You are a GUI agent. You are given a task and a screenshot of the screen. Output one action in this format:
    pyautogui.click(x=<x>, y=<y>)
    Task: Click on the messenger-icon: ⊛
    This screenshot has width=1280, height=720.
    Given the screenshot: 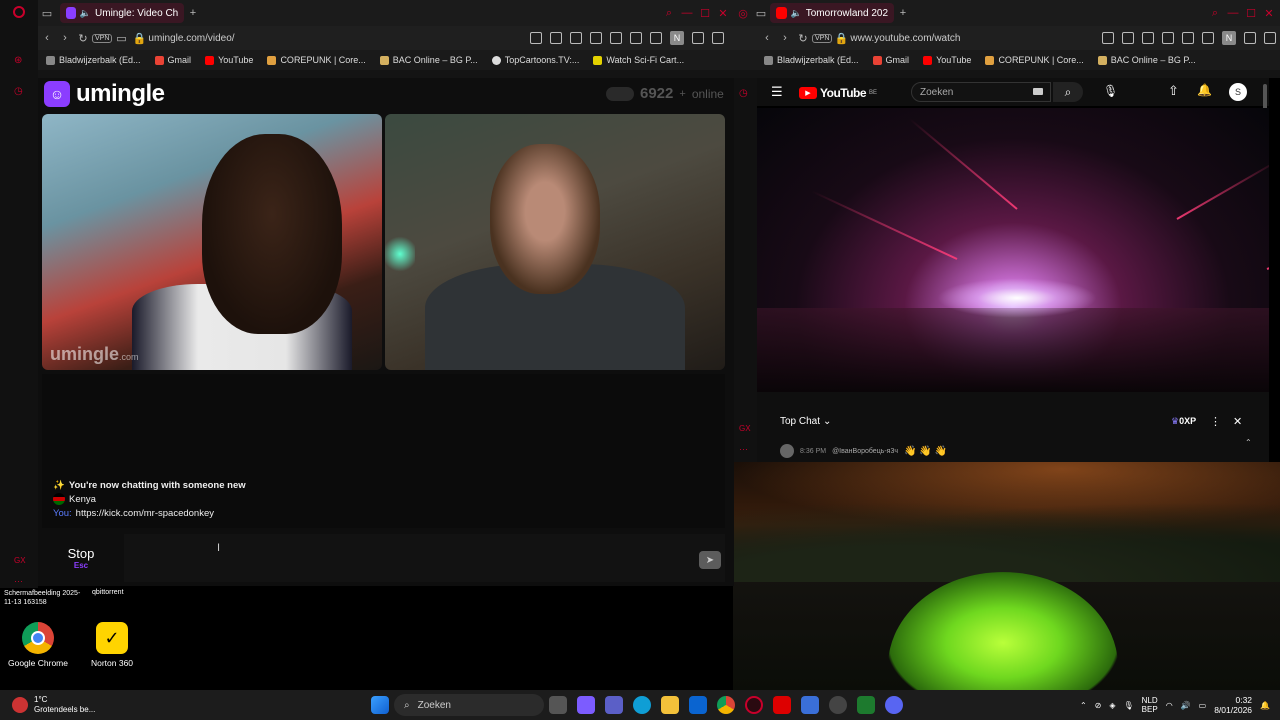 What is the action you would take?
    pyautogui.click(x=18, y=60)
    